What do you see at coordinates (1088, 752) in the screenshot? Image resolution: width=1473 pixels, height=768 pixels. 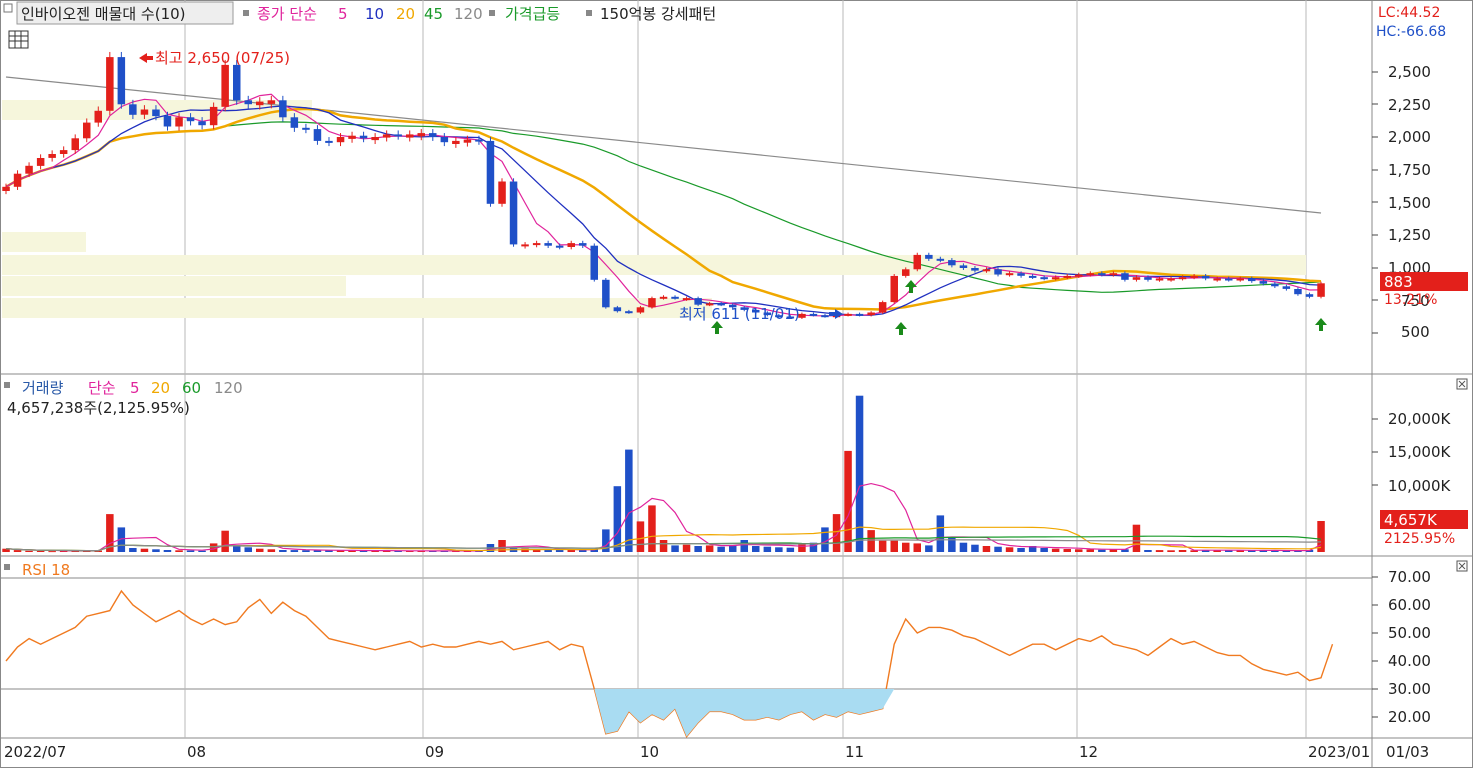 I see `x-tick: 12` at bounding box center [1088, 752].